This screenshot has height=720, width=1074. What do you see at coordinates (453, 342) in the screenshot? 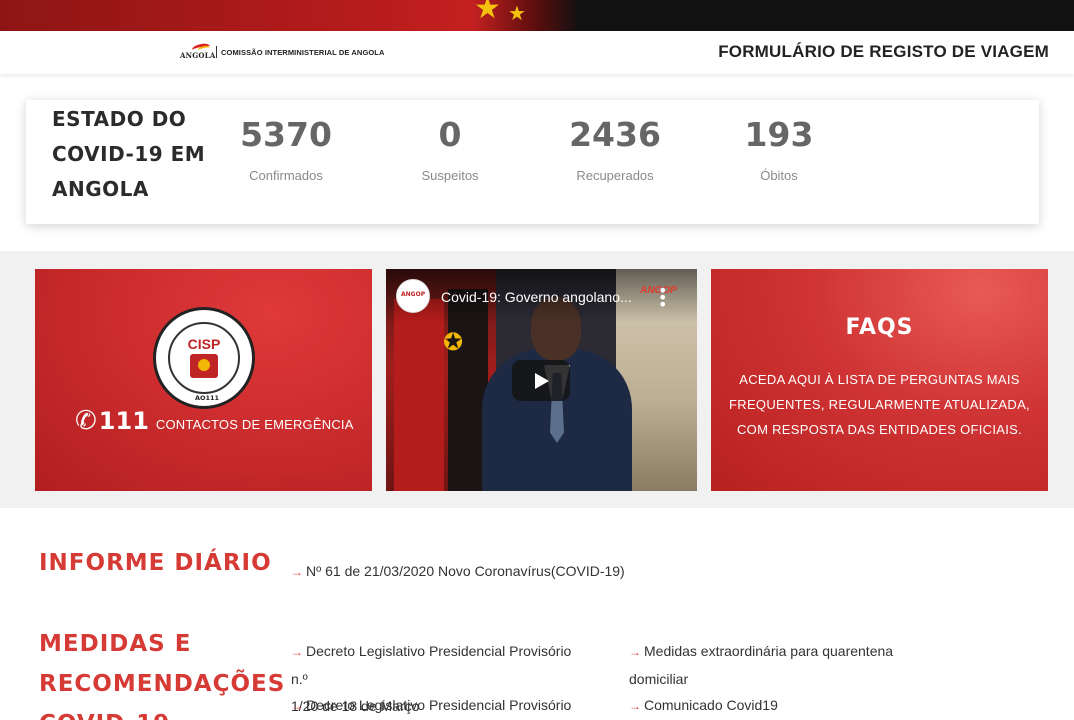
I see `flag-emblem-icon: ✪` at bounding box center [453, 342].